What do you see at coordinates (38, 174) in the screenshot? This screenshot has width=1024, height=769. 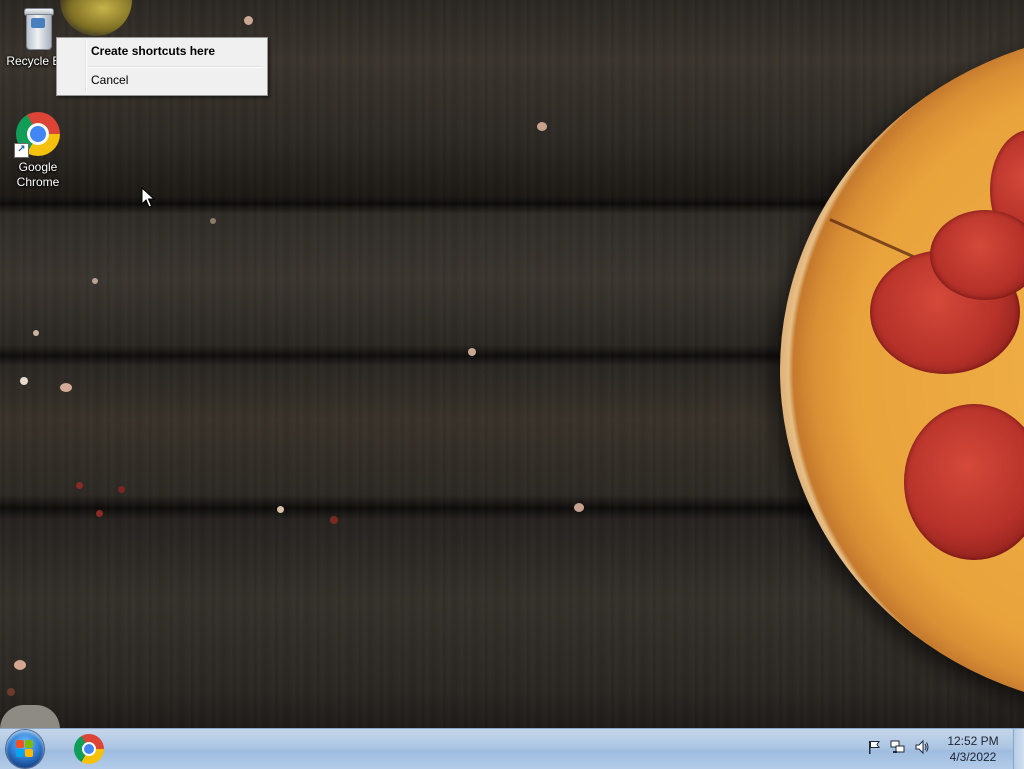 I see `desktop-icon-label: Google Chrome` at bounding box center [38, 174].